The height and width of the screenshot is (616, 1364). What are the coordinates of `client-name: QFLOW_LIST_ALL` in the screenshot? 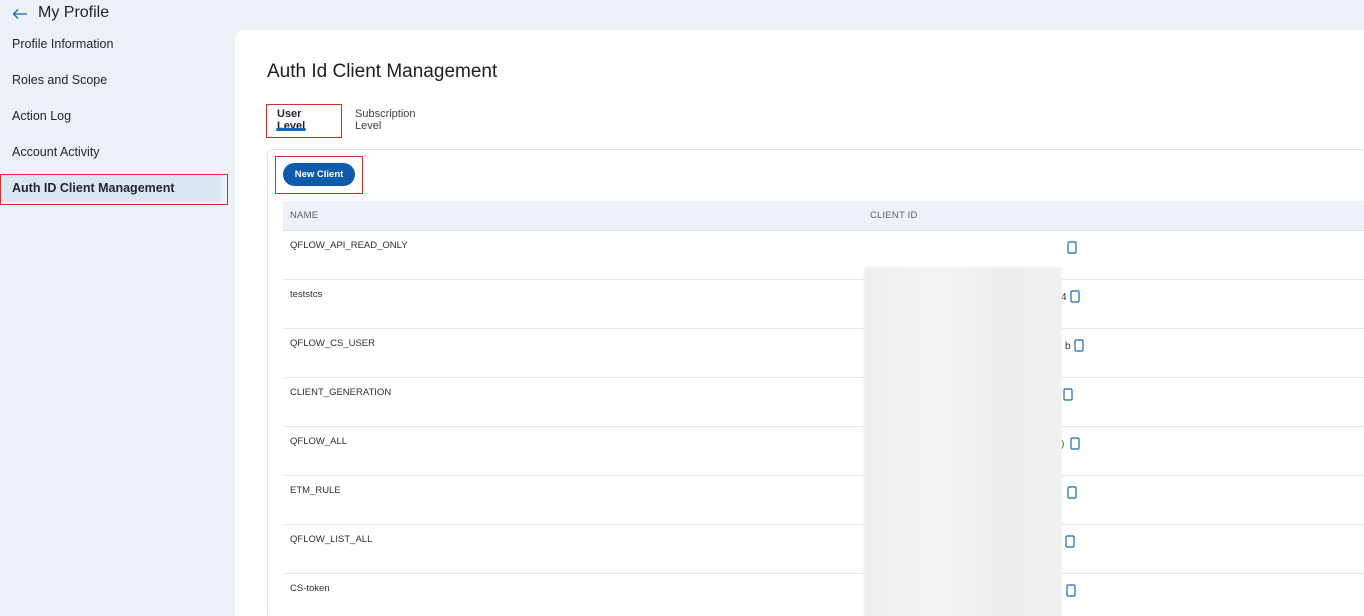 It's located at (331, 539).